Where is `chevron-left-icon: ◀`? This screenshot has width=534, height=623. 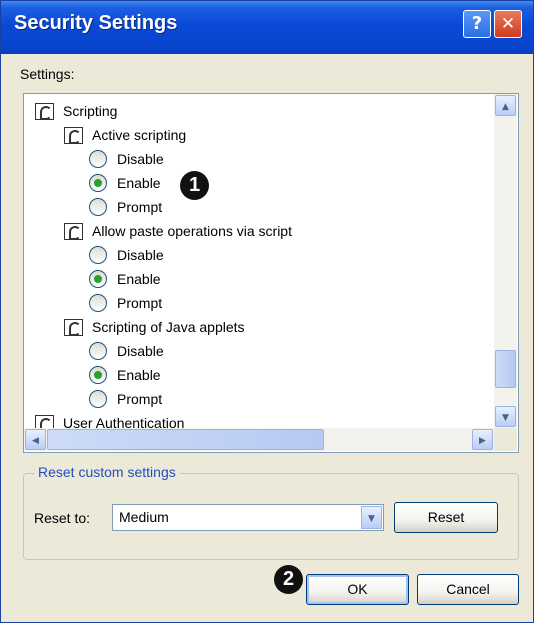 chevron-left-icon: ◀ is located at coordinates (35, 441).